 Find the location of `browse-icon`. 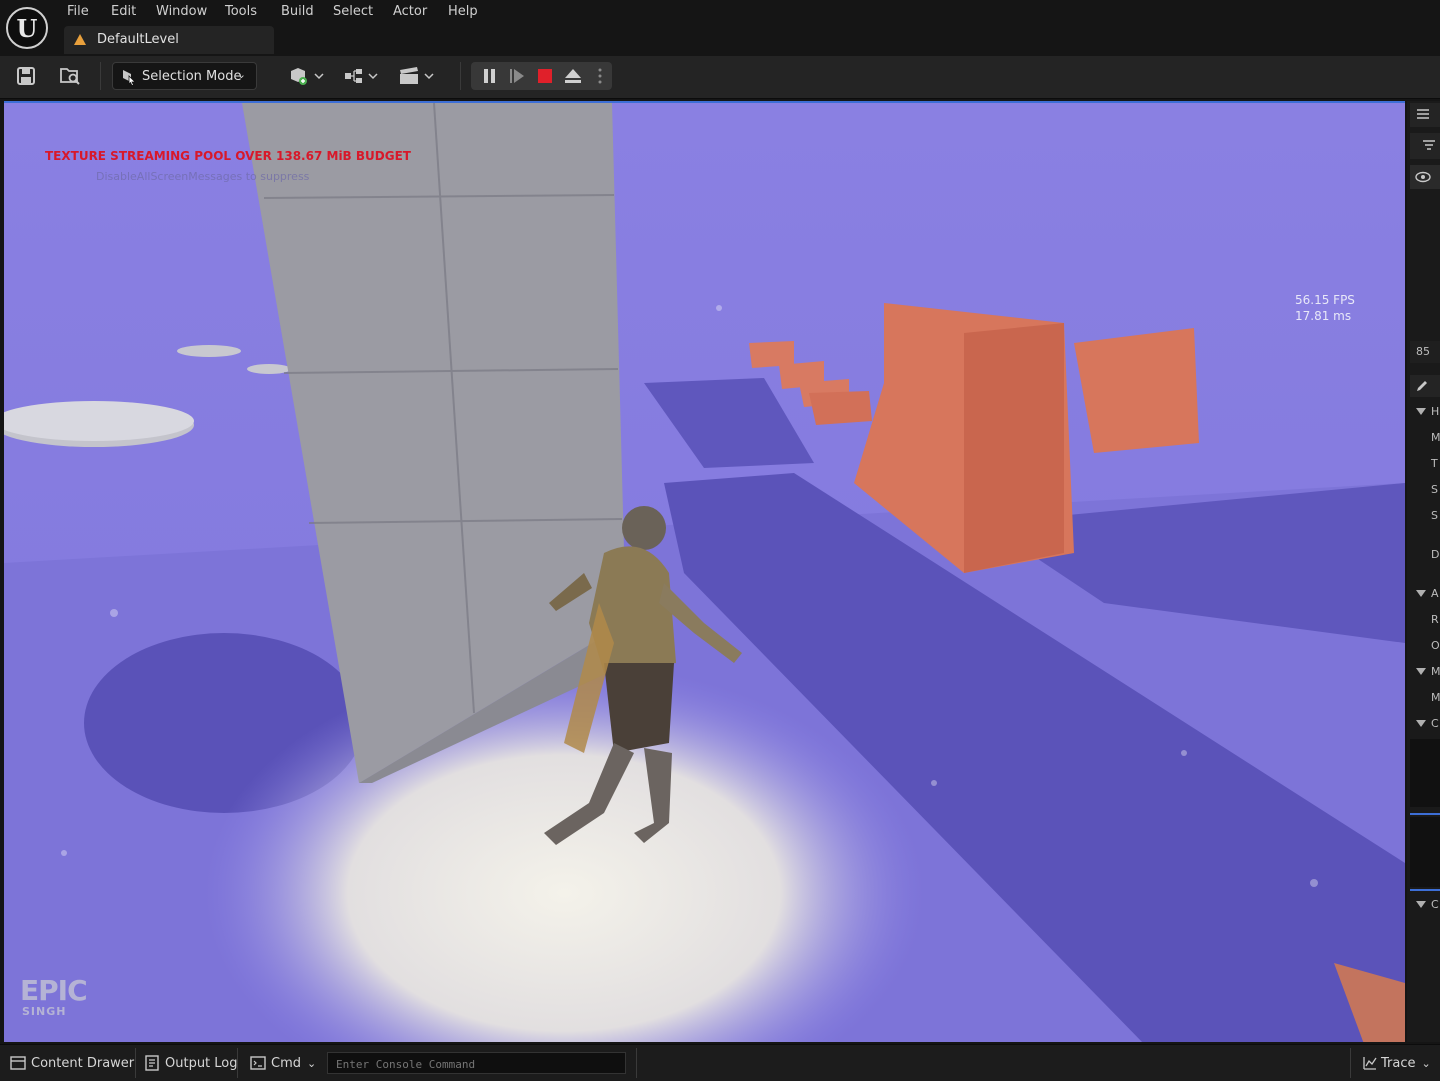

browse-icon is located at coordinates (70, 76).